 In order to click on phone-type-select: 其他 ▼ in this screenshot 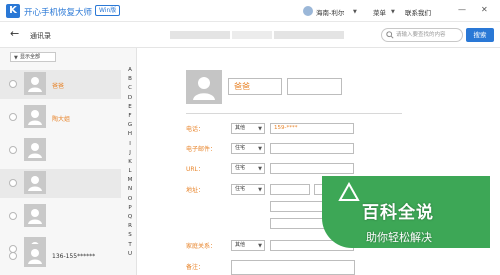, I will do `click(248, 128)`.